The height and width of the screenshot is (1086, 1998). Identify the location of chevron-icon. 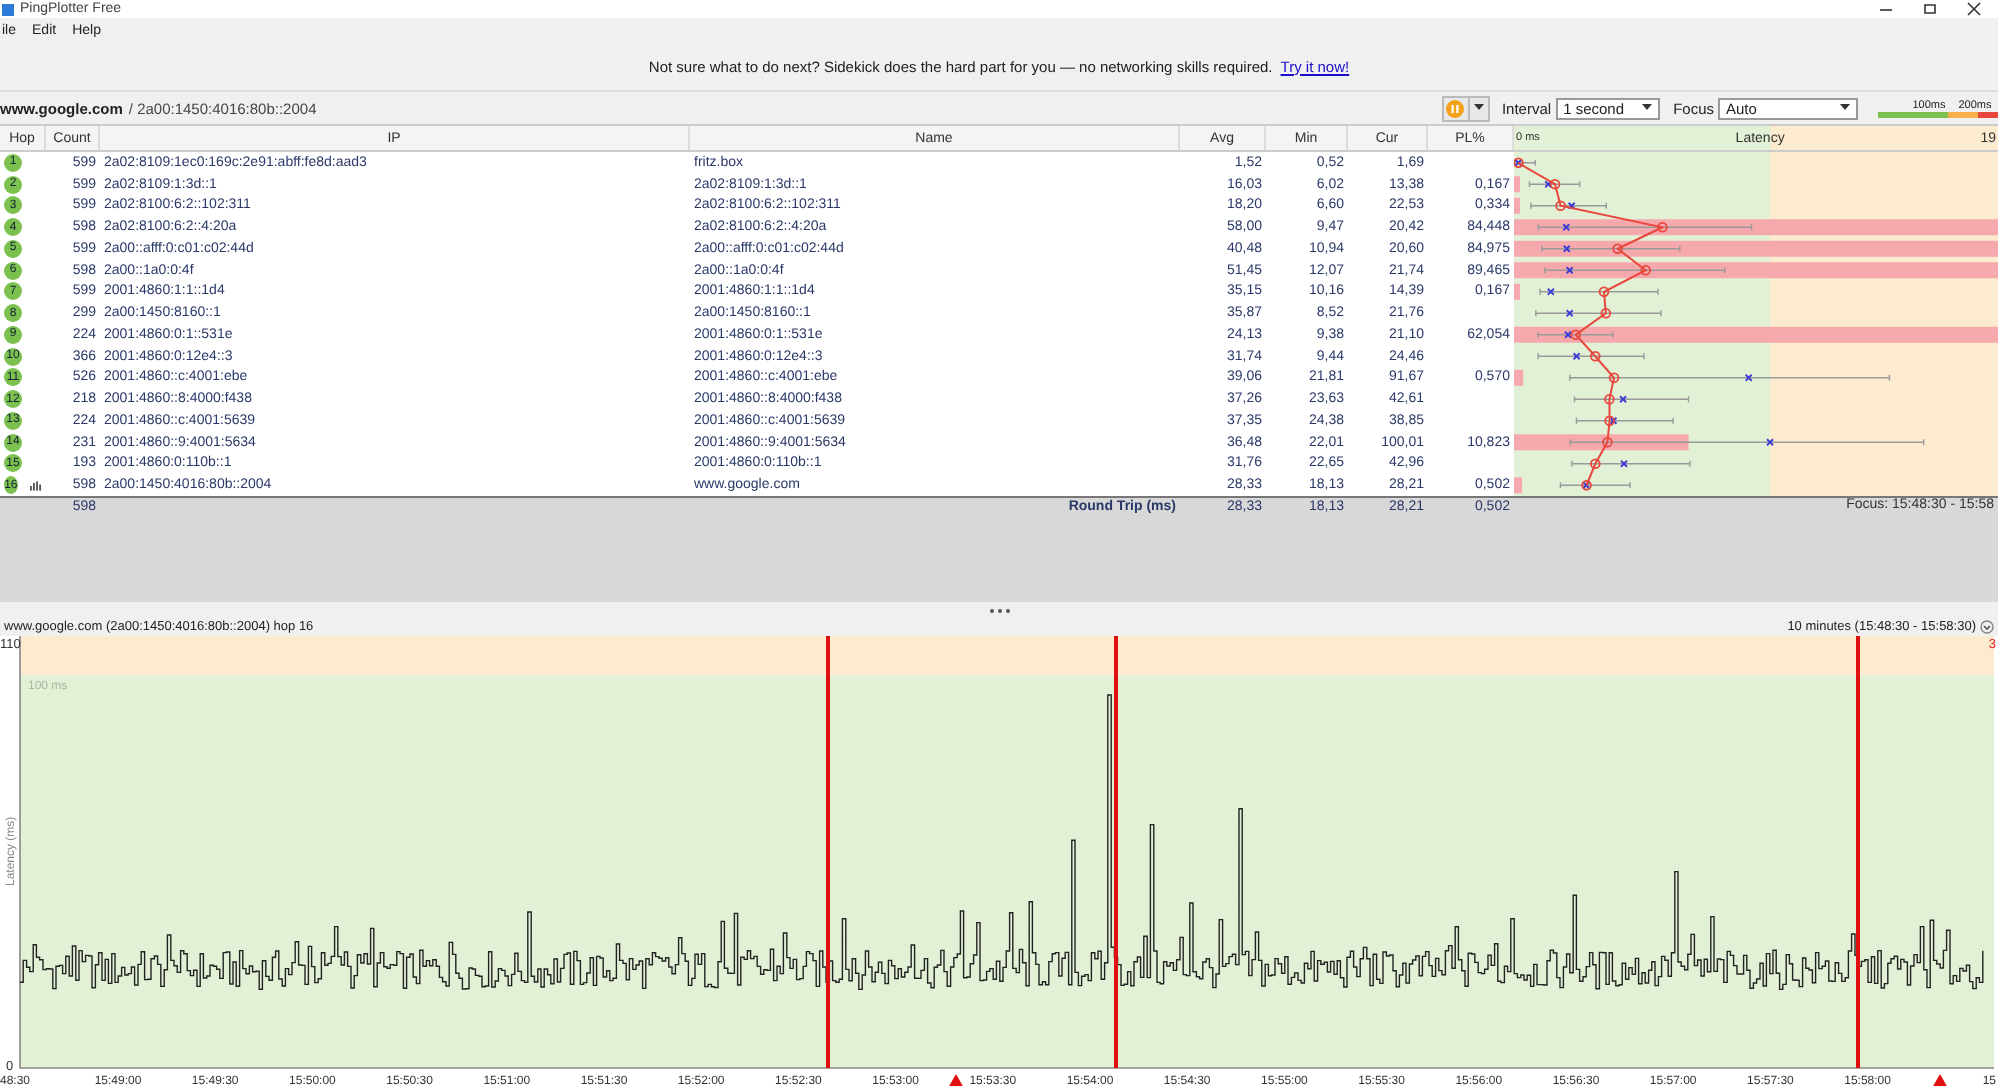
(1987, 627).